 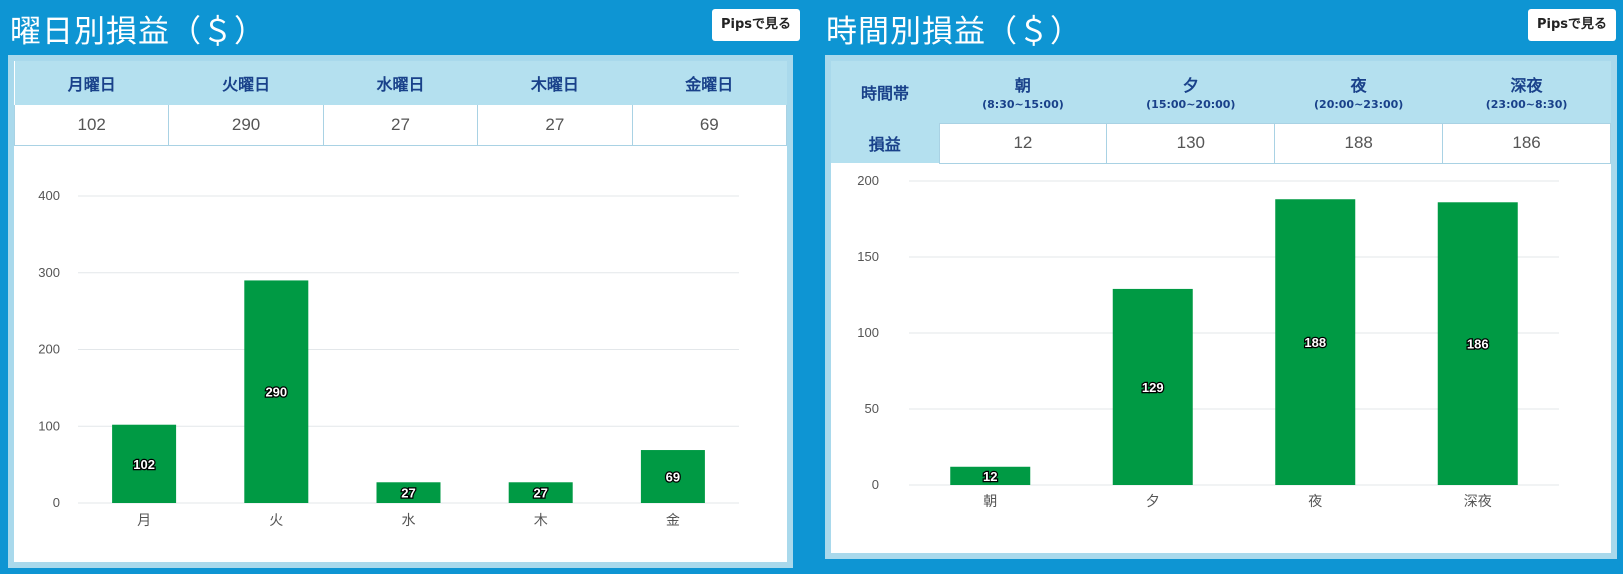 I want to click on y-tick-label: 400, so click(x=49, y=195).